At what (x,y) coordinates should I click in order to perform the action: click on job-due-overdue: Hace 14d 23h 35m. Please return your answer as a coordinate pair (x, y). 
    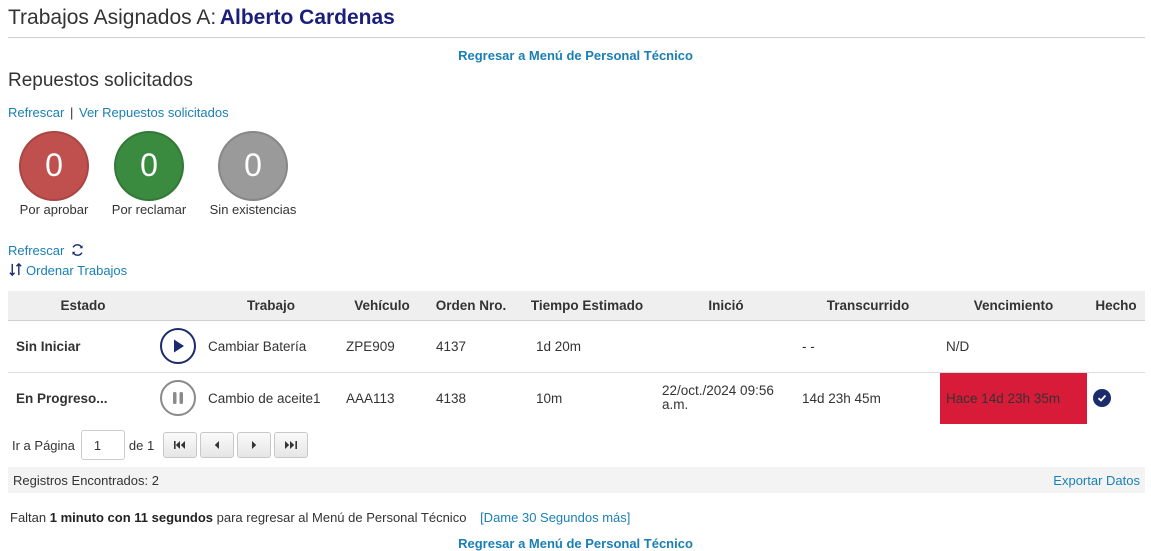
    Looking at the image, I should click on (1013, 398).